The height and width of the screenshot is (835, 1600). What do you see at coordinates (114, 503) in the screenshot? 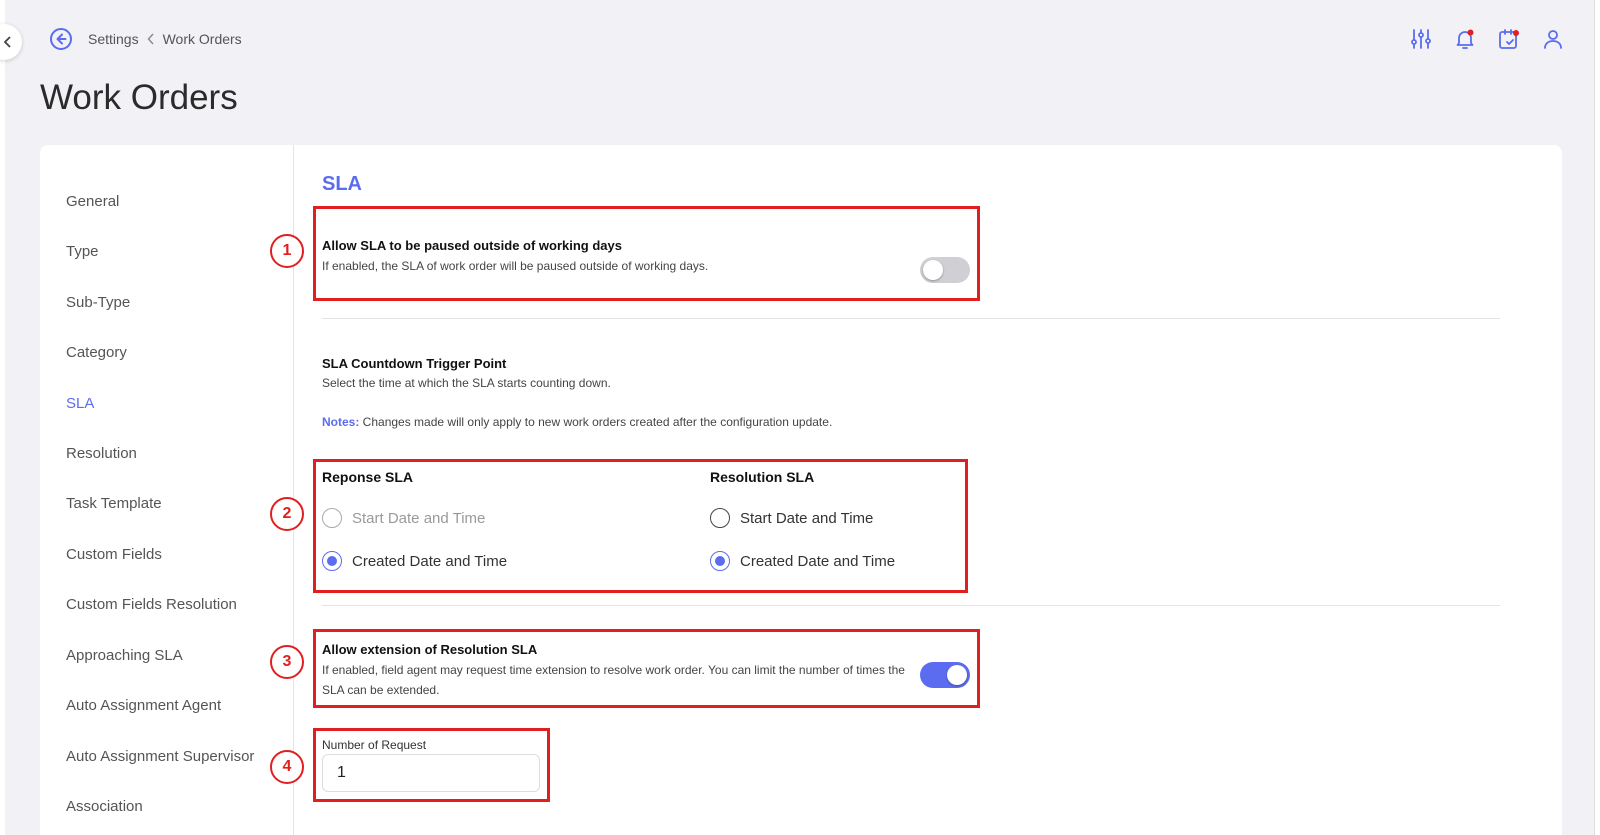
I see `sidebar-item-task-template: Task Template` at bounding box center [114, 503].